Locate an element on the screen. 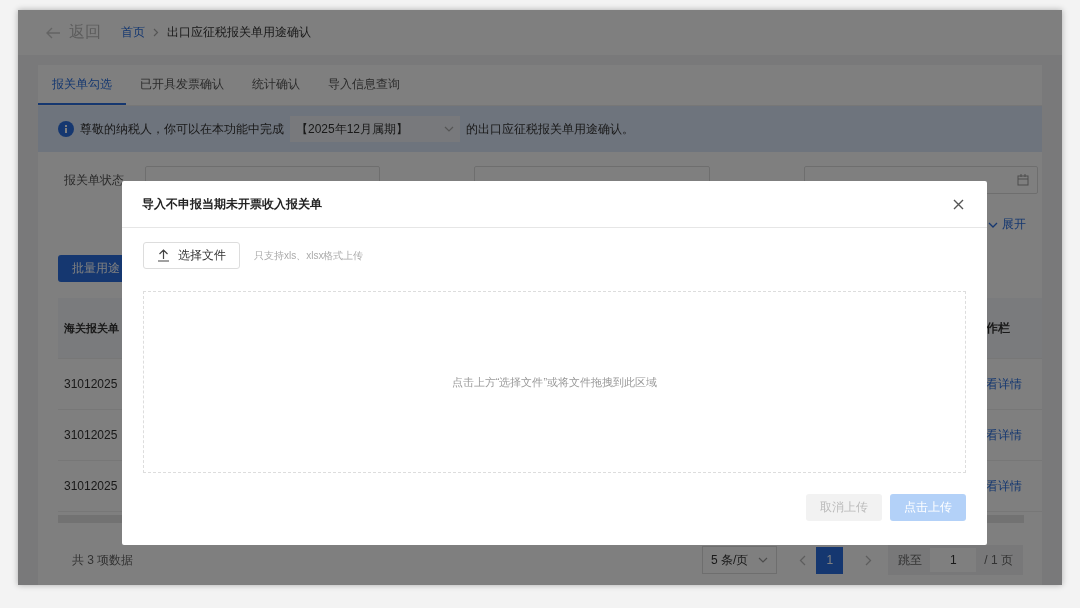 This screenshot has width=1080, height=608. page-button: 1 is located at coordinates (830, 560).